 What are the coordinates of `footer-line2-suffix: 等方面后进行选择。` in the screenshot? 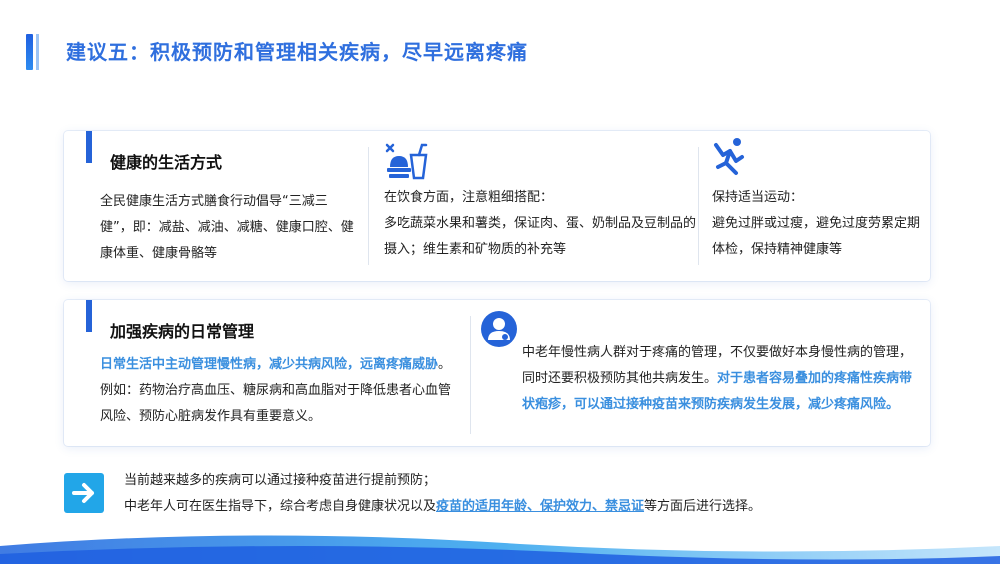 It's located at (703, 506).